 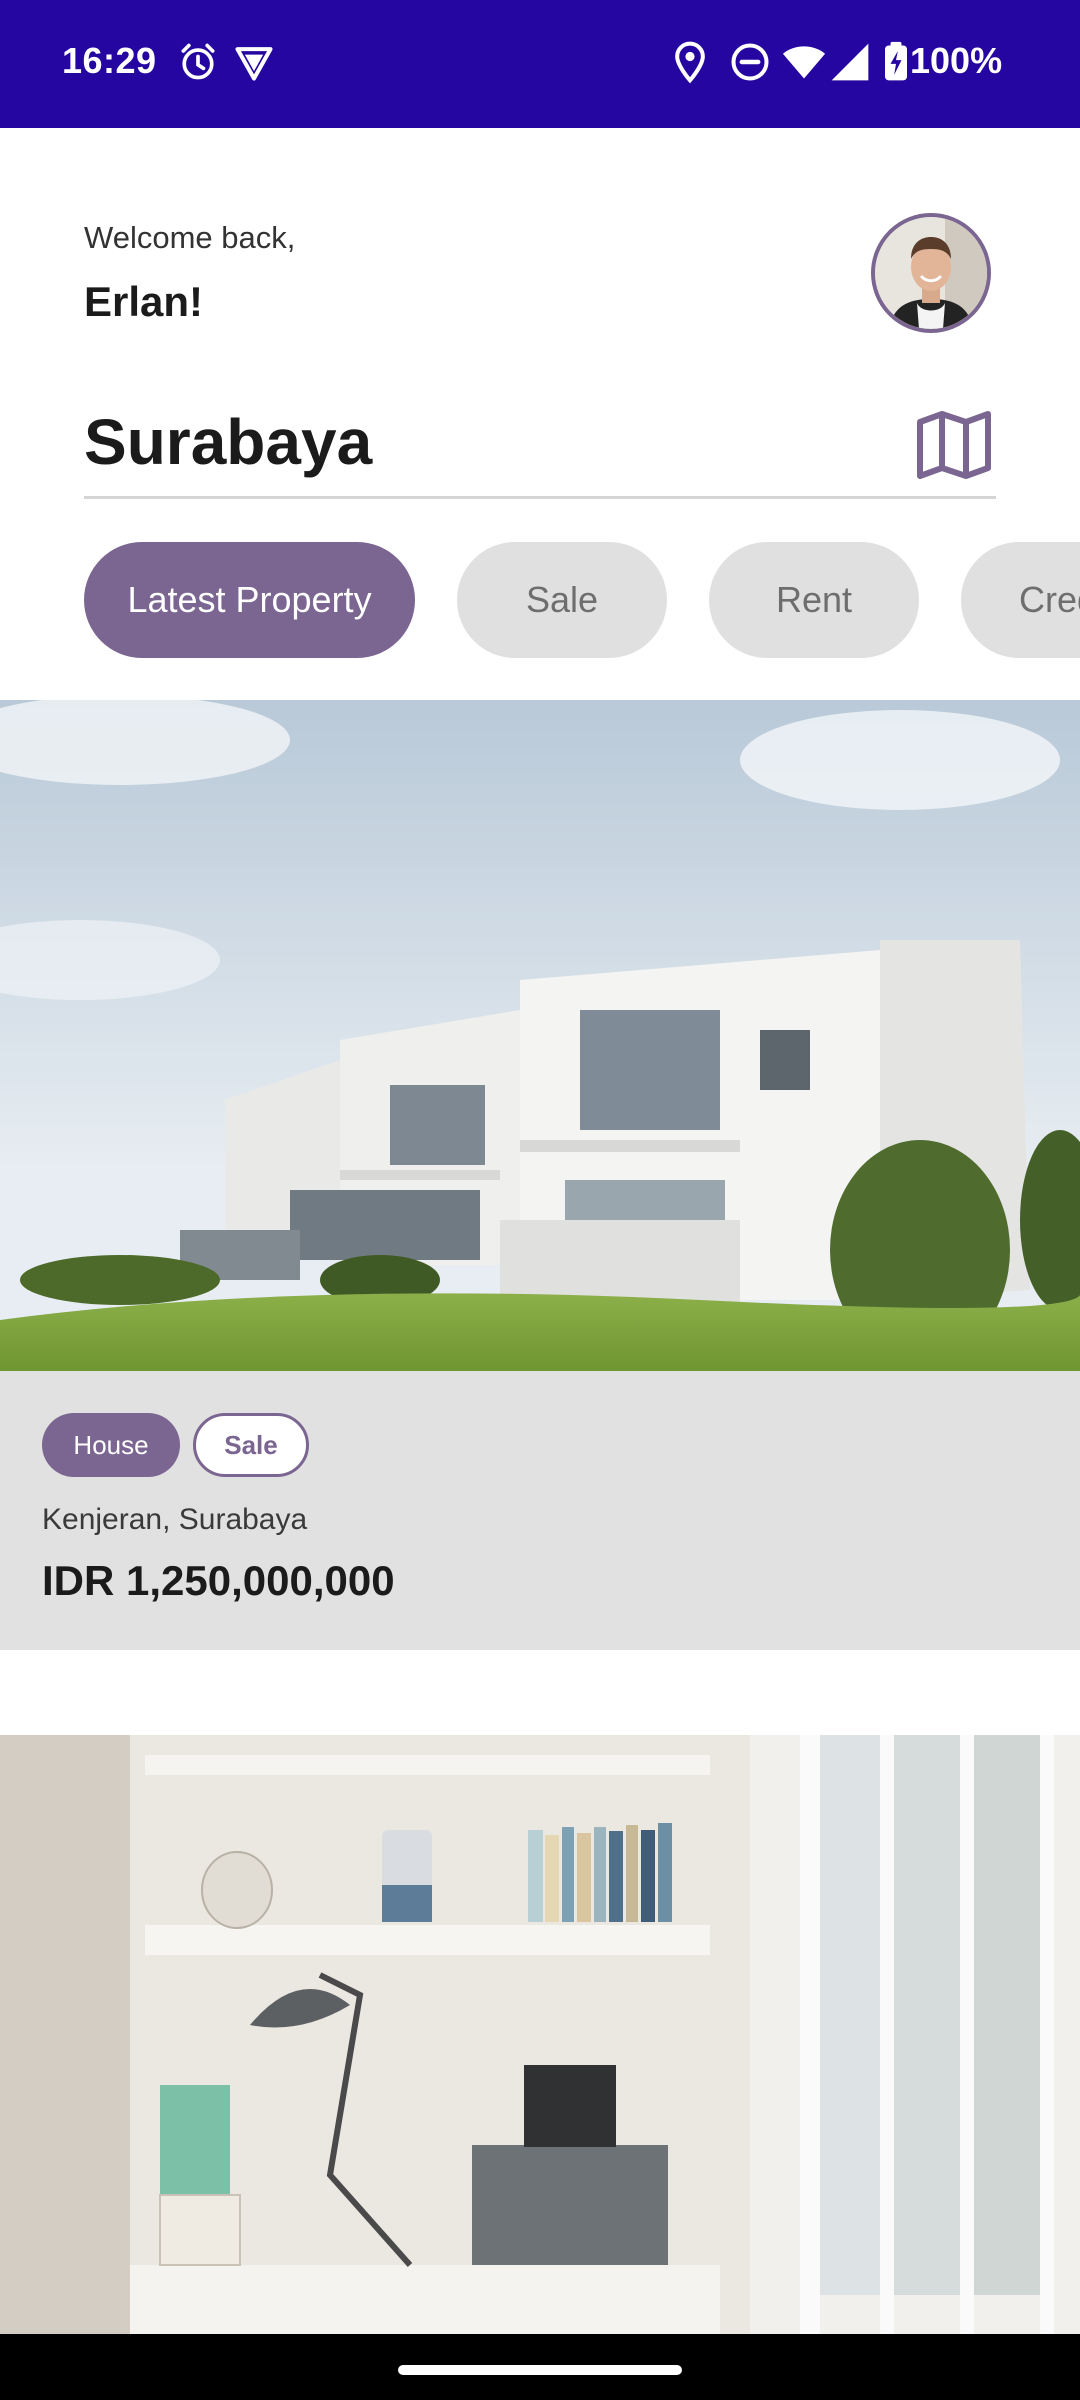 What do you see at coordinates (144, 301) in the screenshot?
I see `username-text: Erlan!` at bounding box center [144, 301].